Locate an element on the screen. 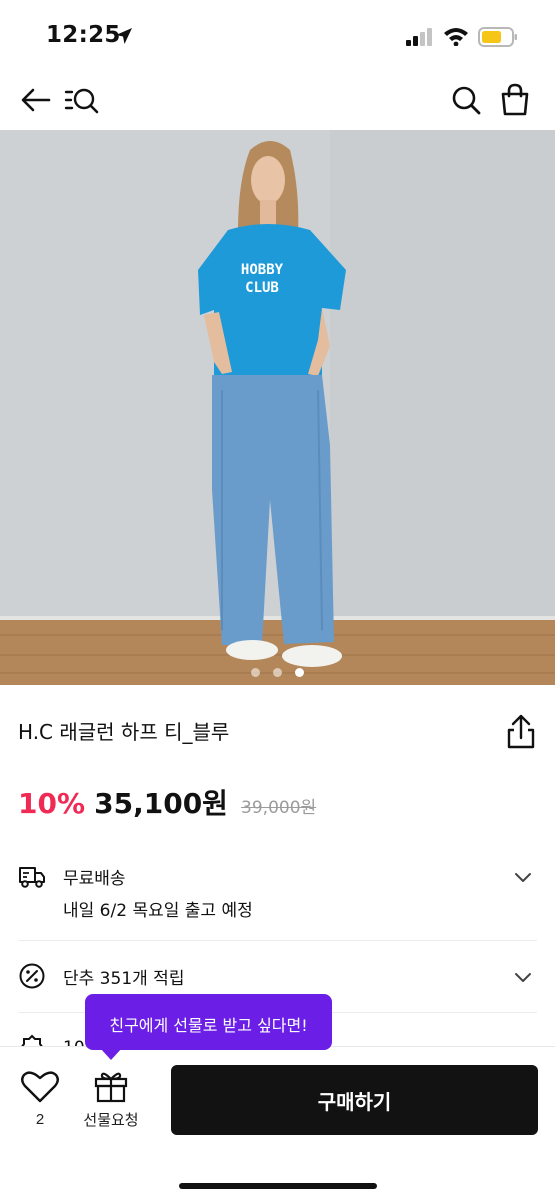 The image size is (555, 1200). gift-tooltip: 친구에게 선물로 받고 싶다면! is located at coordinates (208, 1022).